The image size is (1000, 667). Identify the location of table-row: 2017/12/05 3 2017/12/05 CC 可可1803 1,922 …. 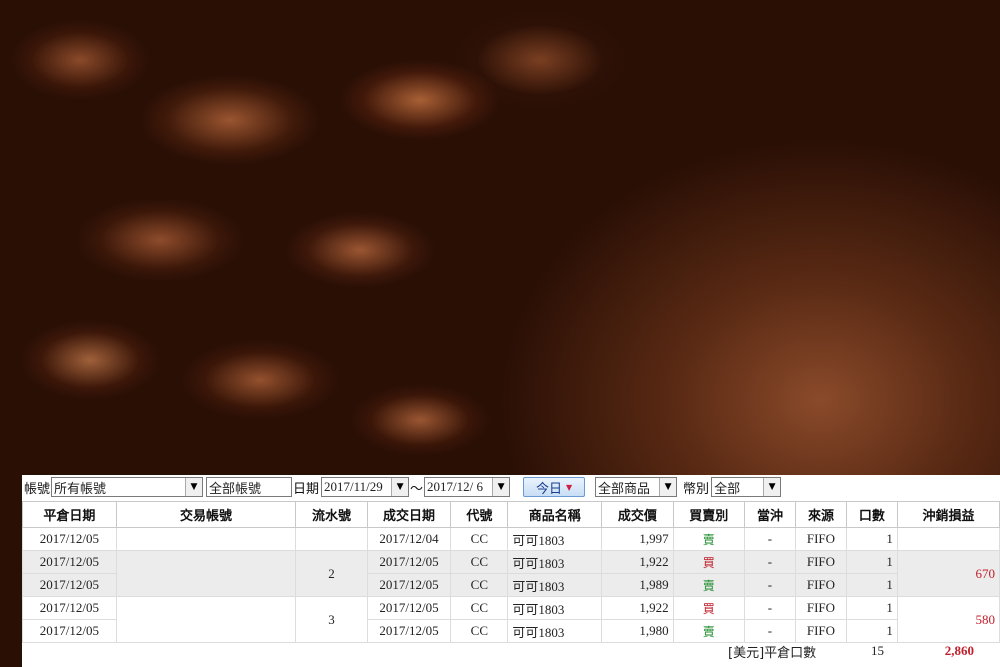
(511, 619).